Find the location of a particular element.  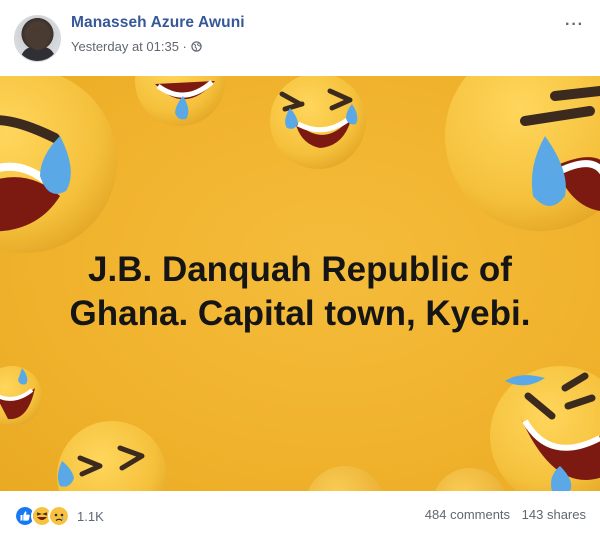

comments-count-link: 484 comments is located at coordinates (467, 514).